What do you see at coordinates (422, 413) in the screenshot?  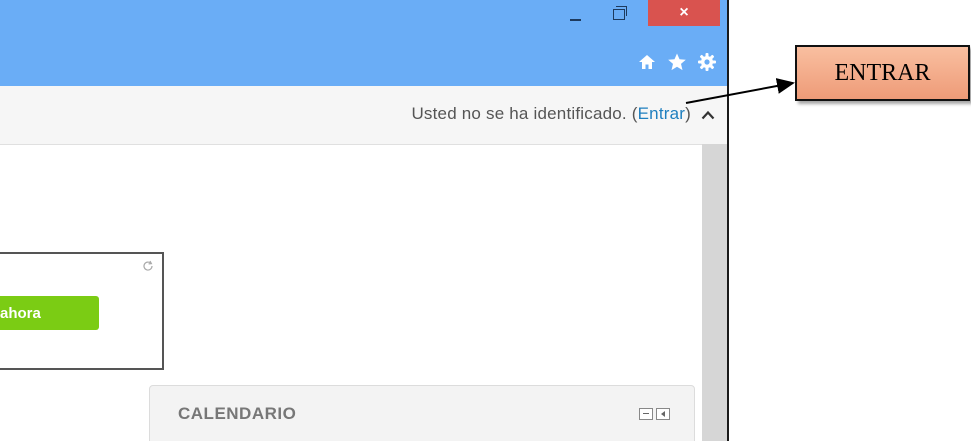 I see `calendar-block: CALENDARIO` at bounding box center [422, 413].